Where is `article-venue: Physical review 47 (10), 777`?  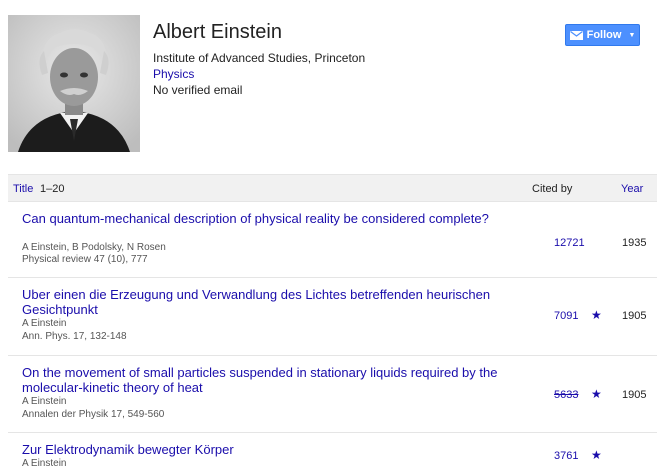 article-venue: Physical review 47 (10), 777 is located at coordinates (85, 259).